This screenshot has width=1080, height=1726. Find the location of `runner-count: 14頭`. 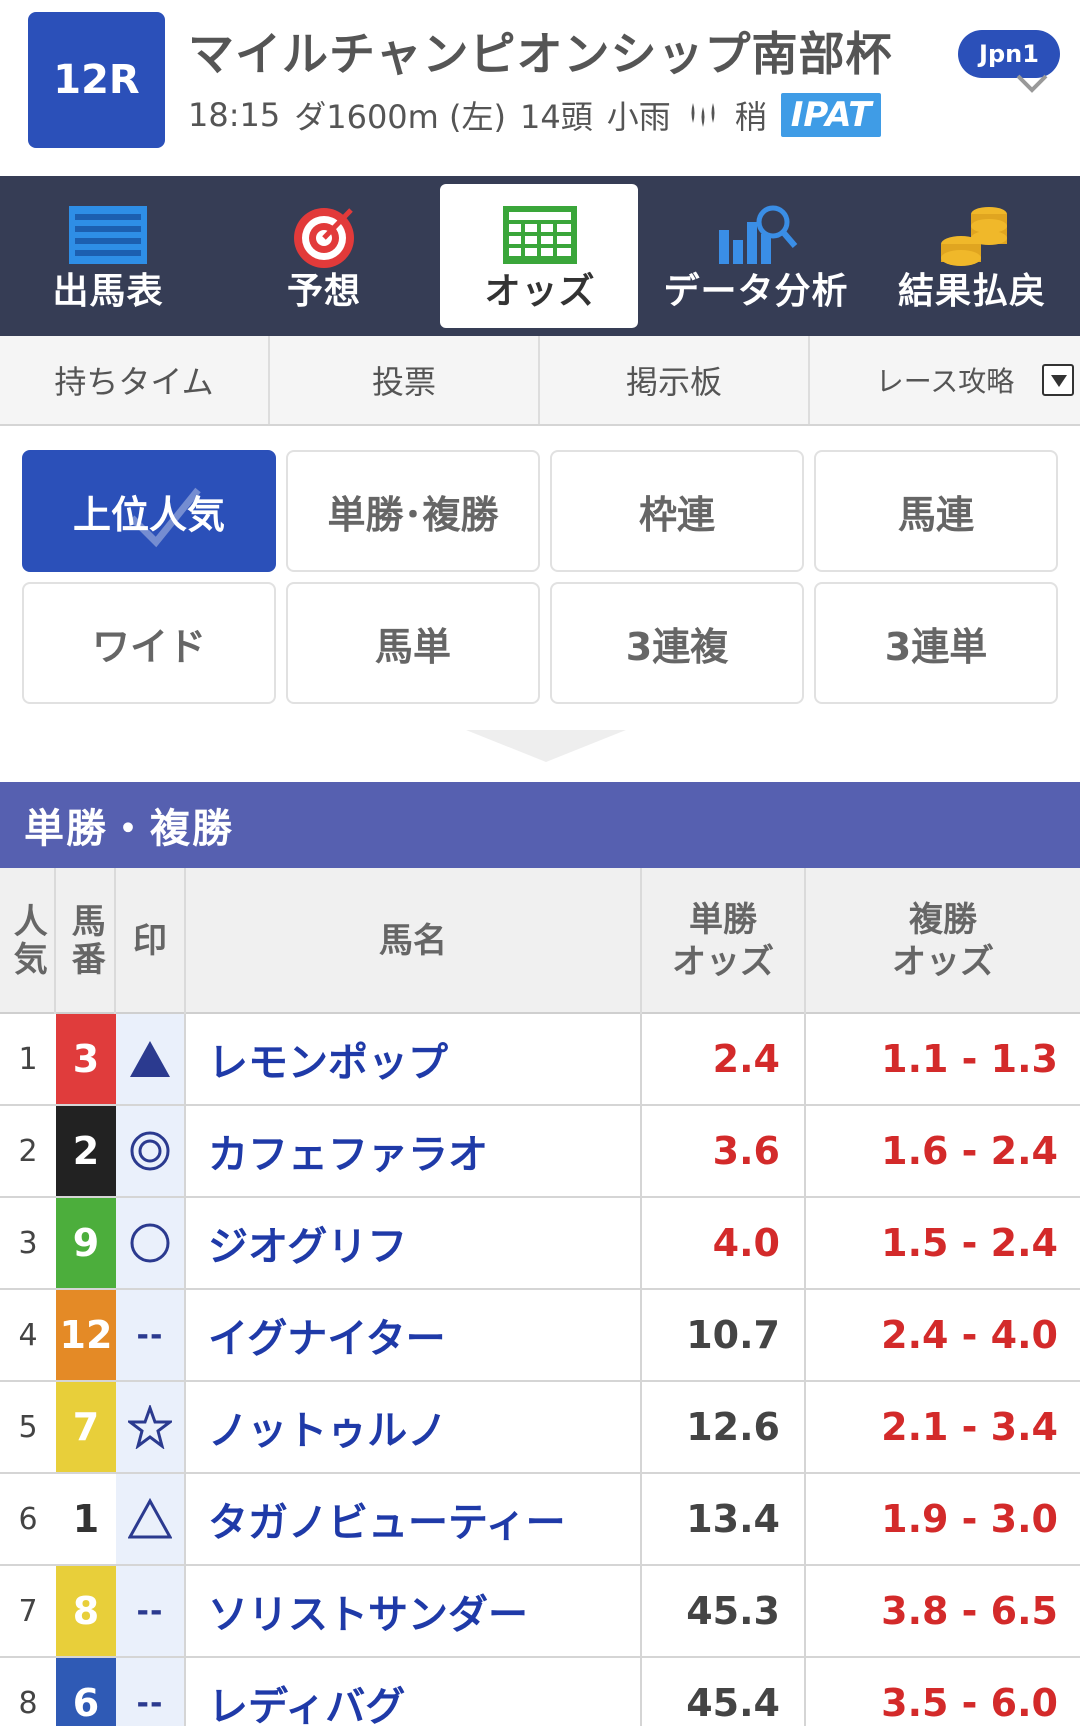

runner-count: 14頭 is located at coordinates (556, 117).